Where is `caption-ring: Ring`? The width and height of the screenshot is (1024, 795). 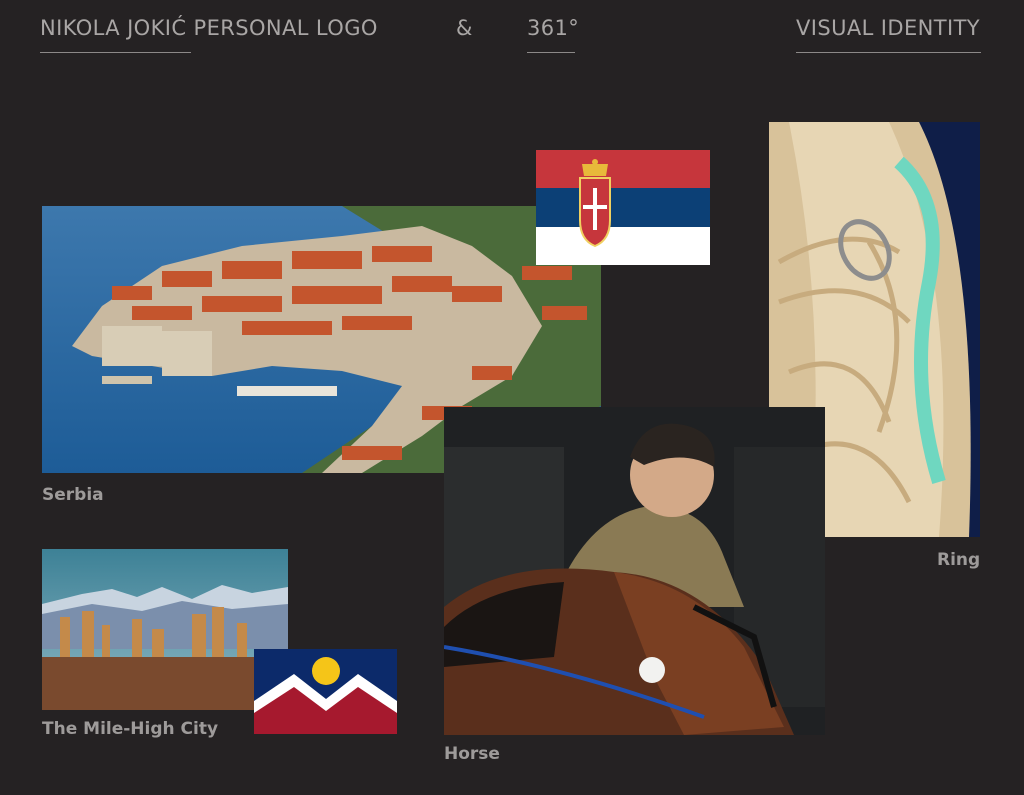
caption-ring: Ring is located at coordinates (959, 560).